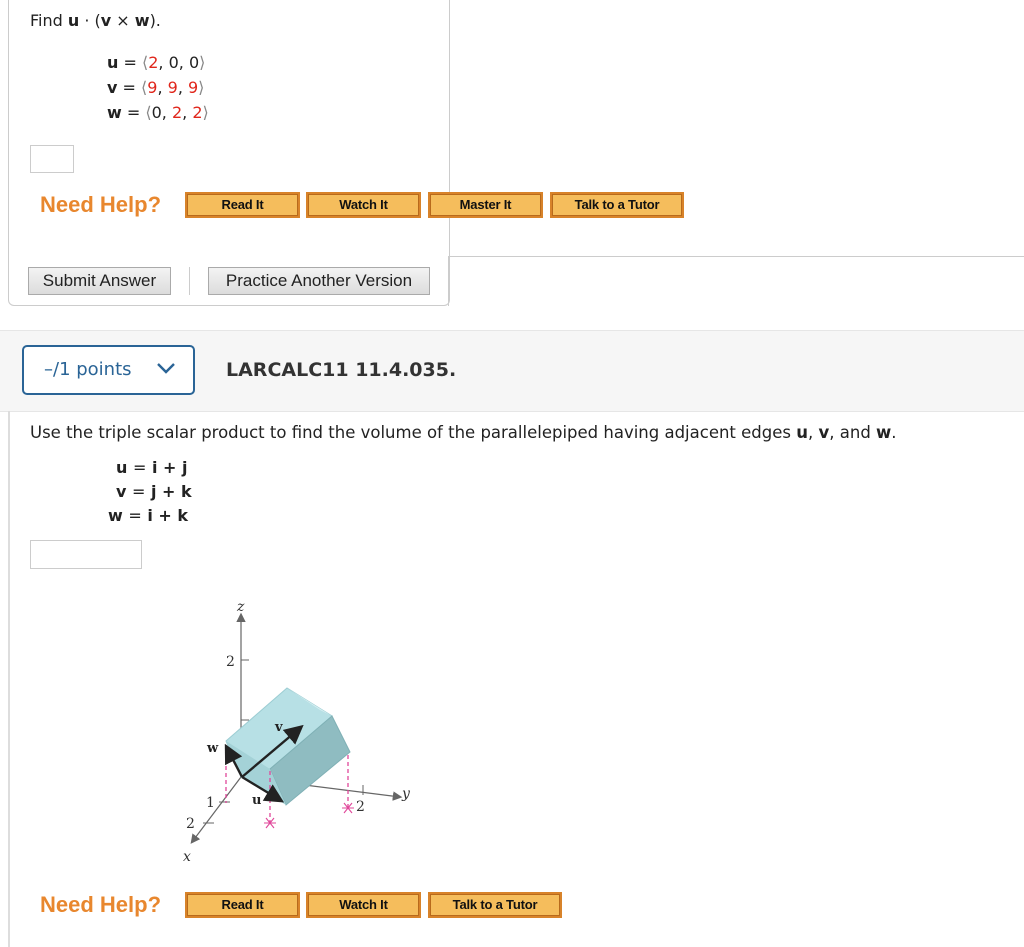  I want to click on y-tick-label-2: 2, so click(360, 807).